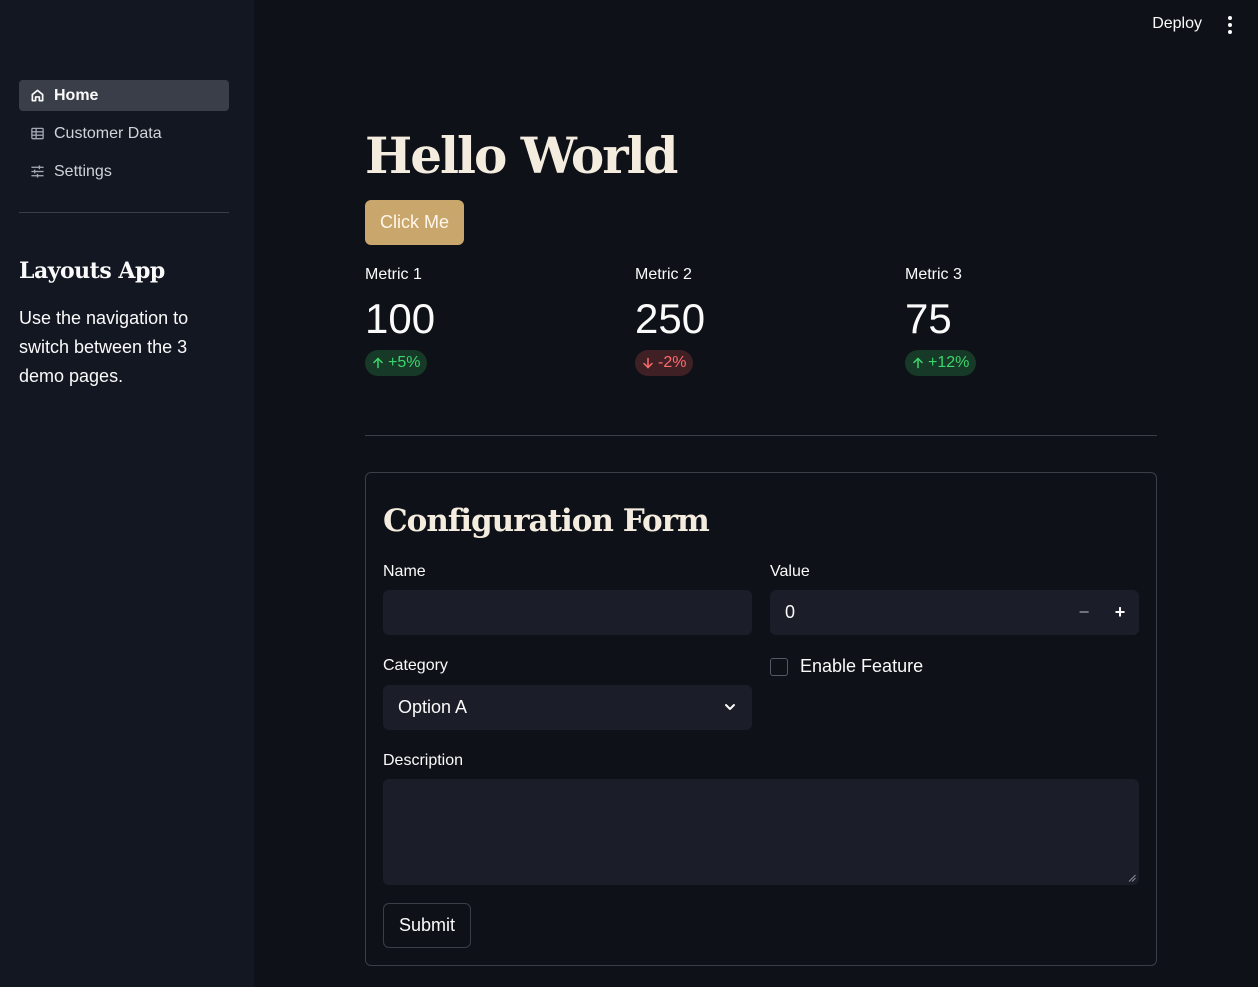  What do you see at coordinates (37, 96) in the screenshot?
I see `home-icon` at bounding box center [37, 96].